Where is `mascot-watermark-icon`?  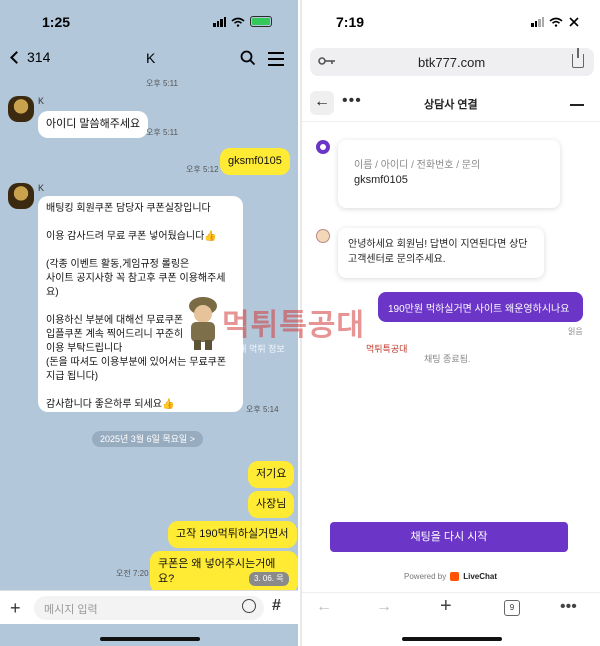 mascot-watermark-icon is located at coordinates (203, 323).